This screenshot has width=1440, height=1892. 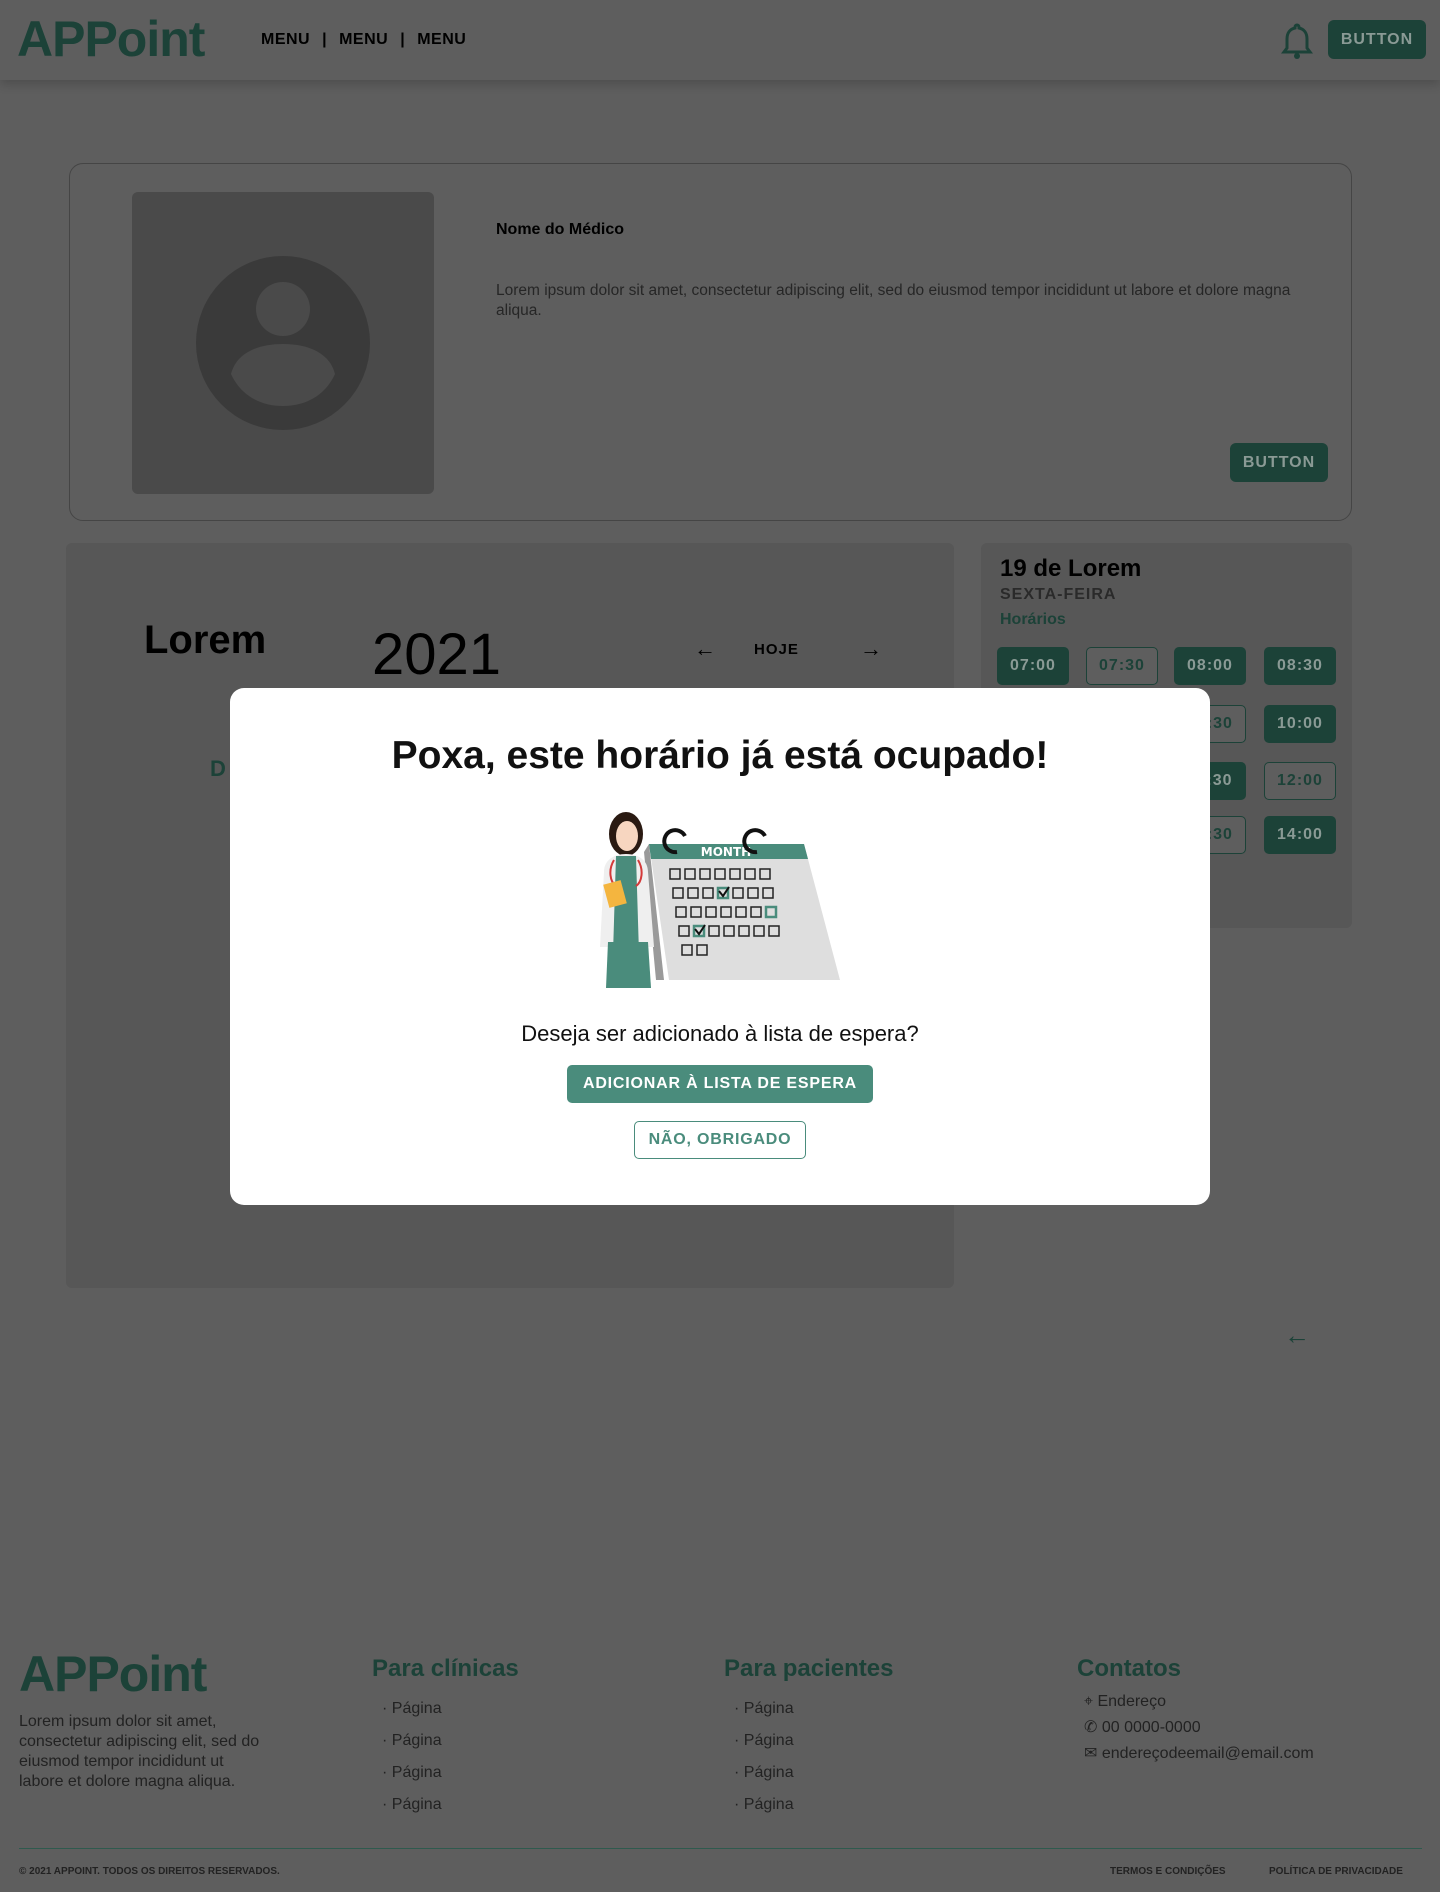 I want to click on contact-phone: 00 0000-0000, so click(x=1151, y=1727).